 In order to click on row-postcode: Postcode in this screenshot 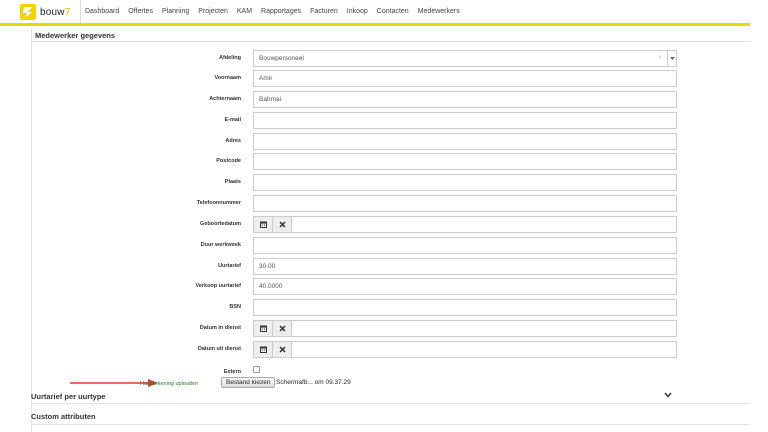, I will do `click(391, 161)`.